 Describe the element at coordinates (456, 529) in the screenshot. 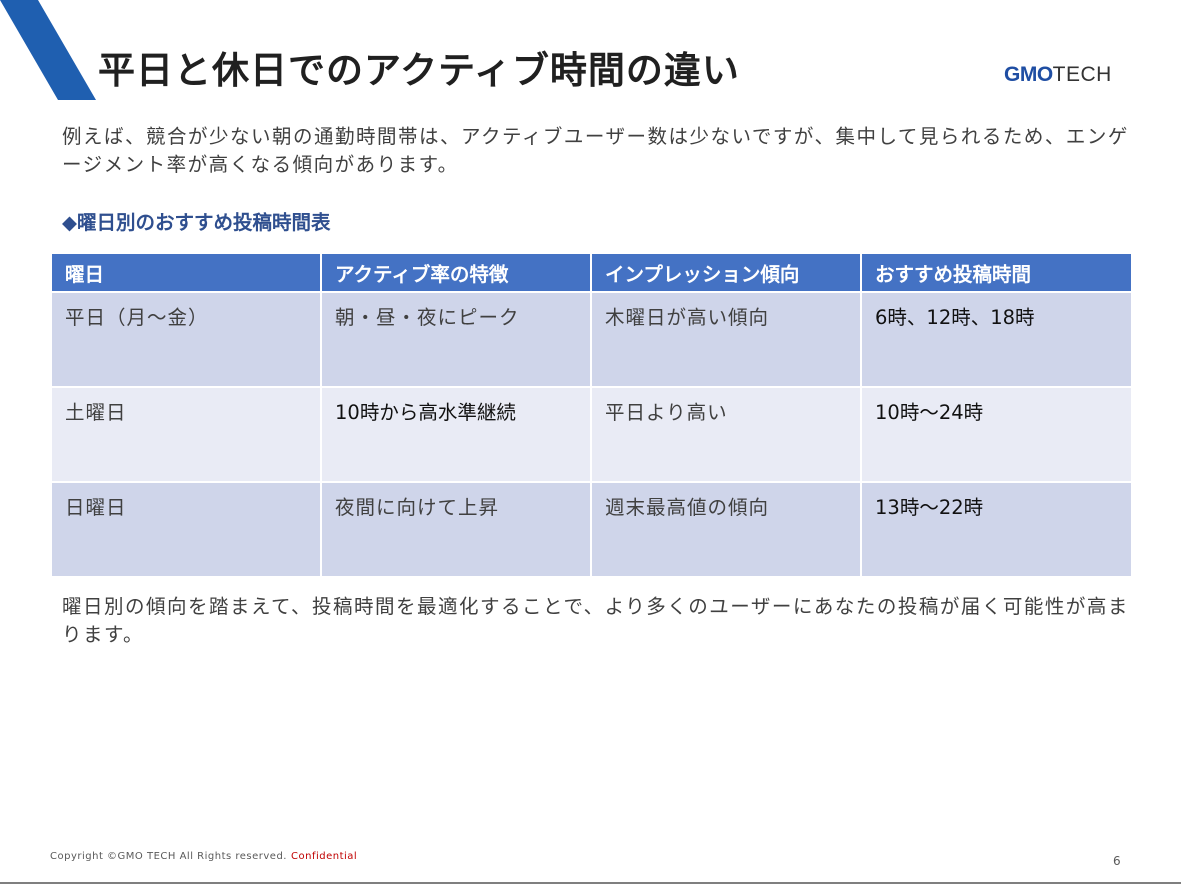

I see `cell-active-rate: 夜間に向けて上昇` at that location.